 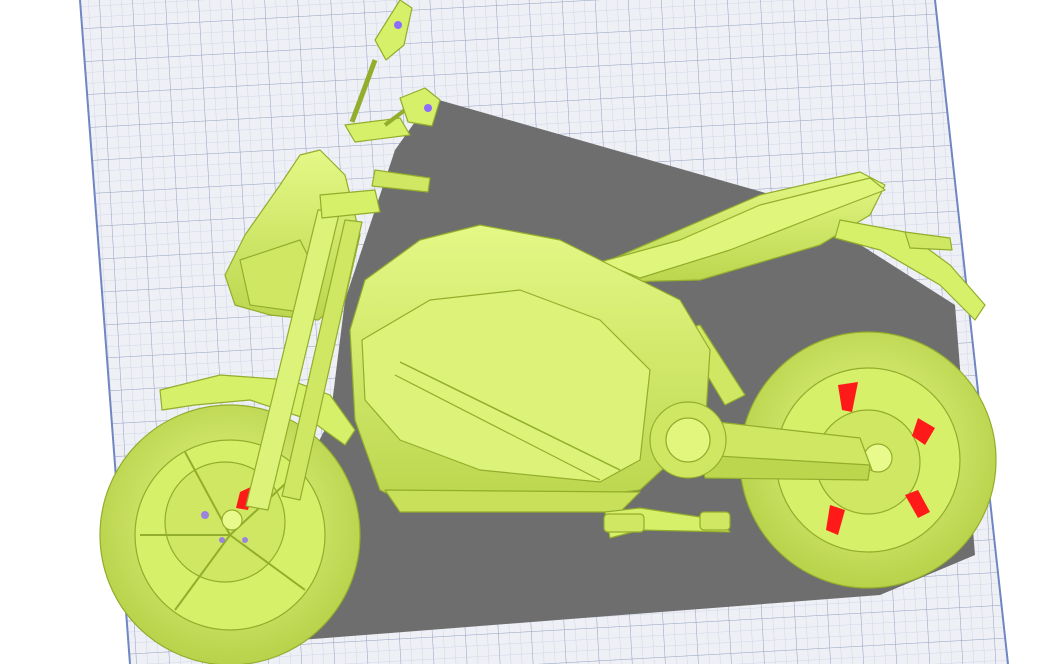 What do you see at coordinates (624, 523) in the screenshot?
I see `footpeg-left` at bounding box center [624, 523].